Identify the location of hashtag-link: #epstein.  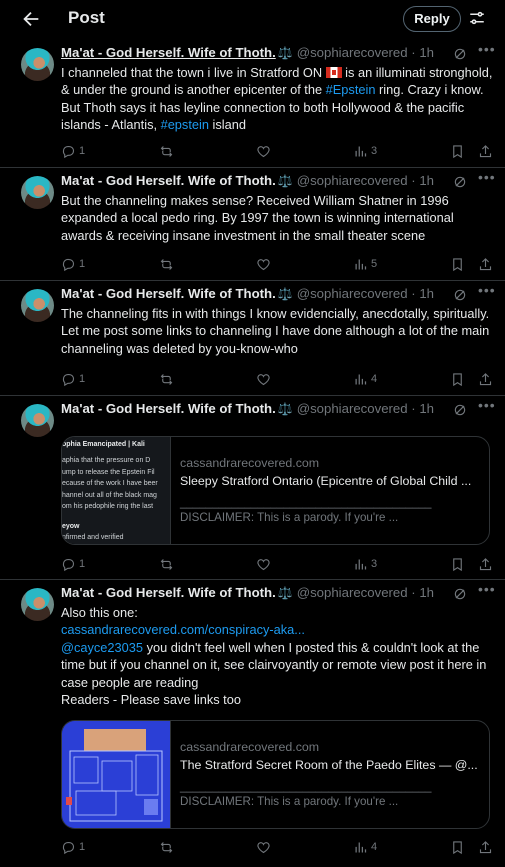
(185, 124).